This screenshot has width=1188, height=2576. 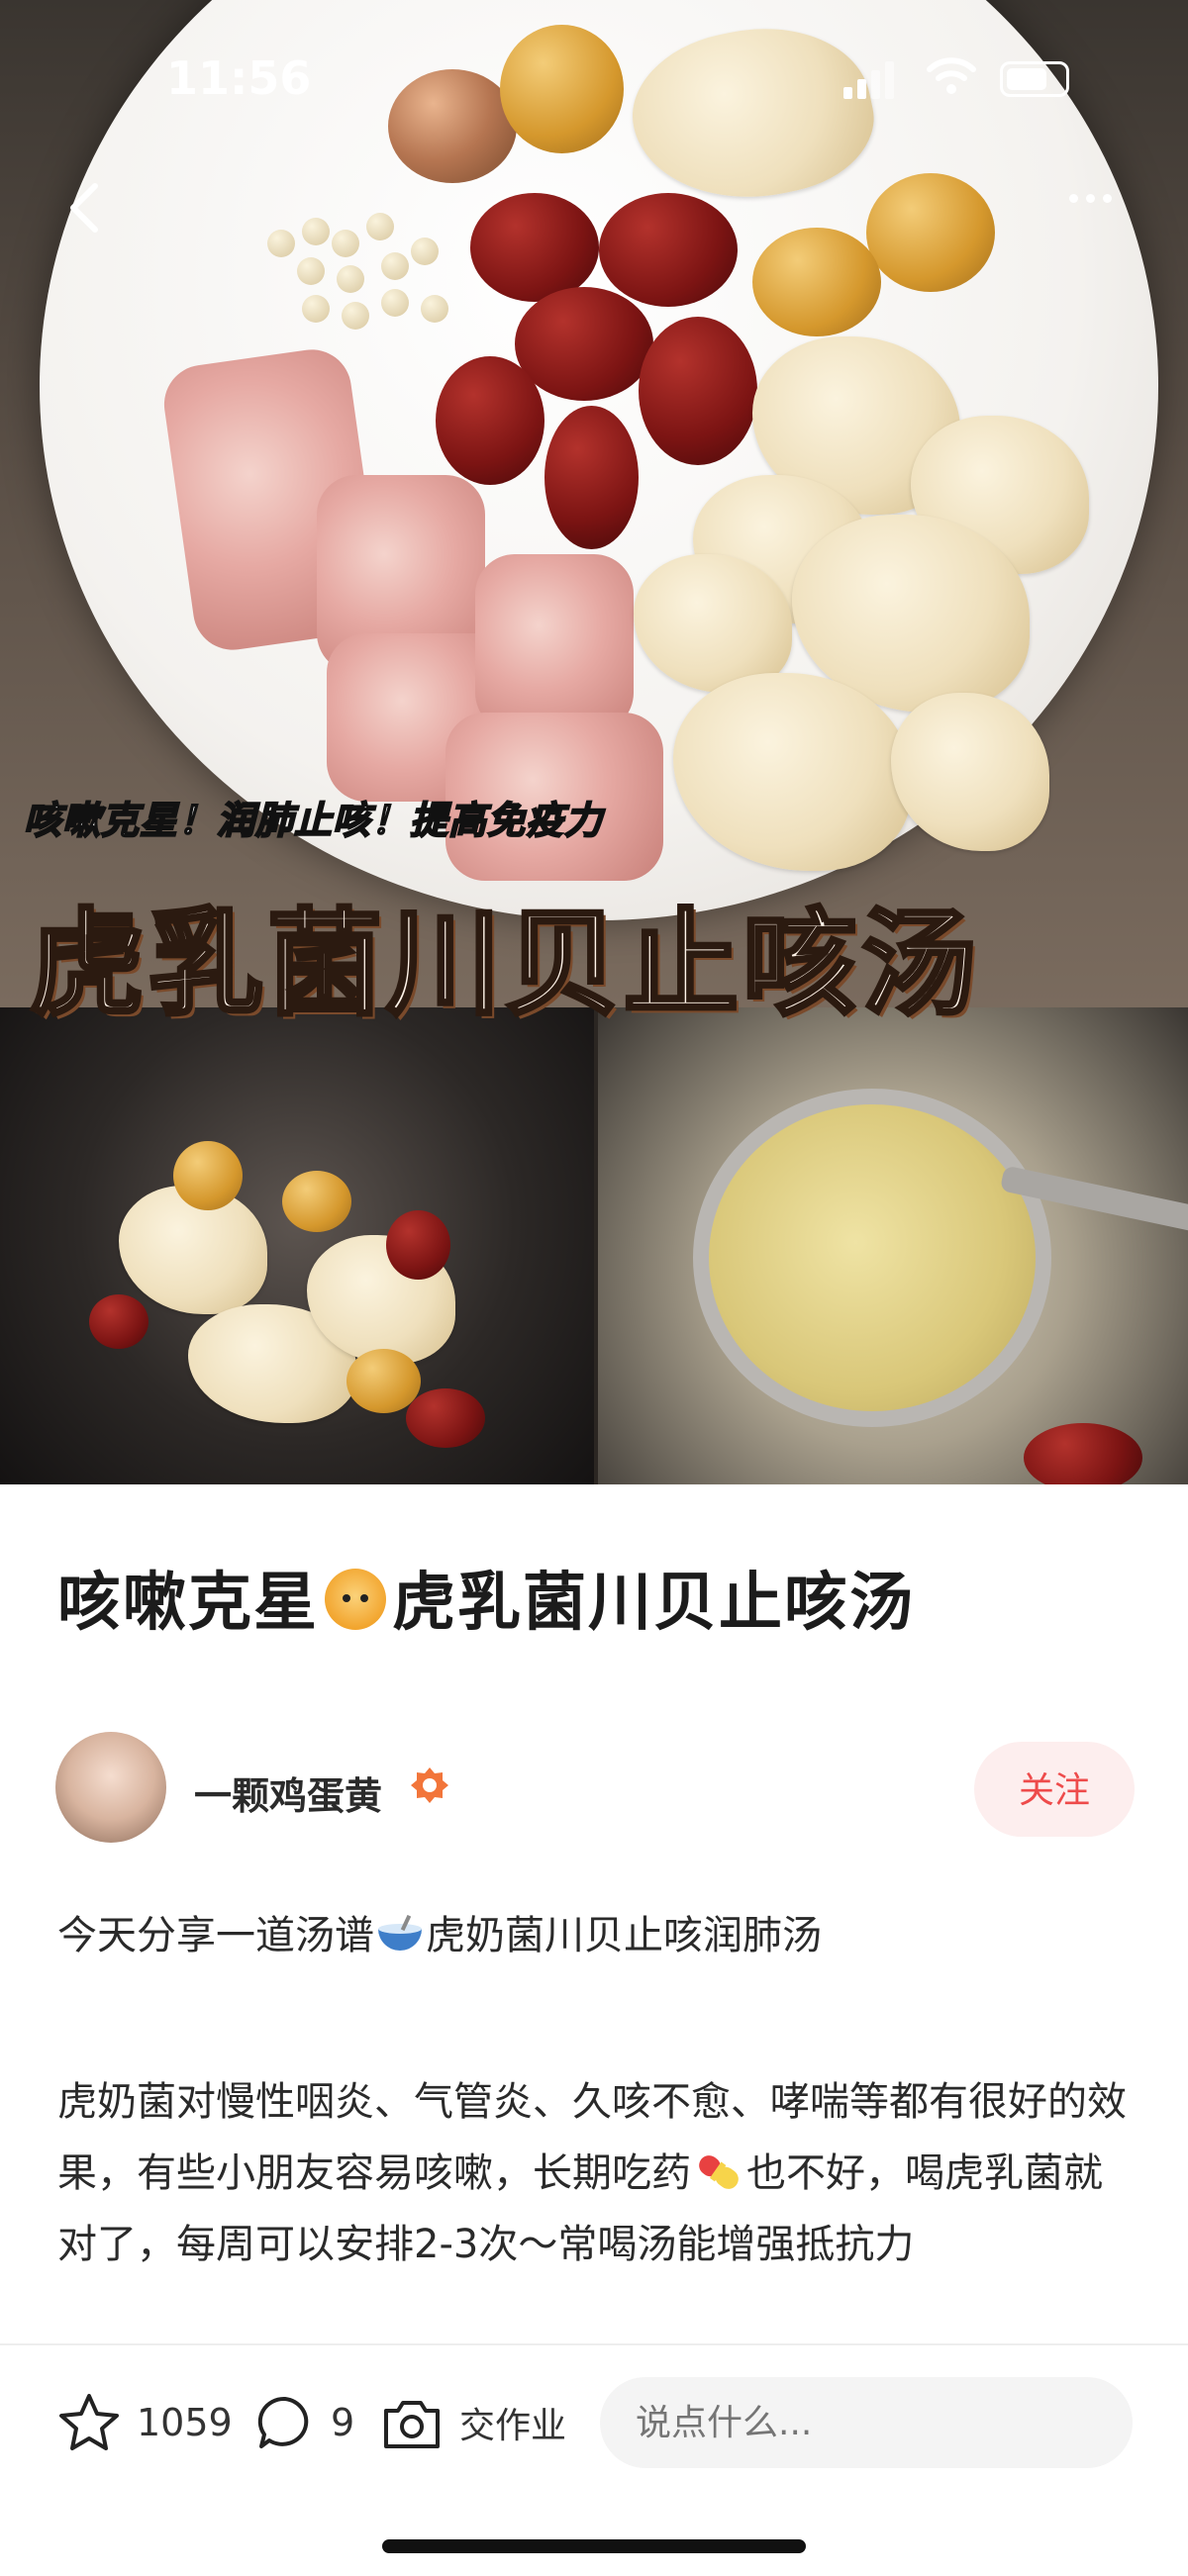 What do you see at coordinates (594, 2546) in the screenshot?
I see `home-indicator` at bounding box center [594, 2546].